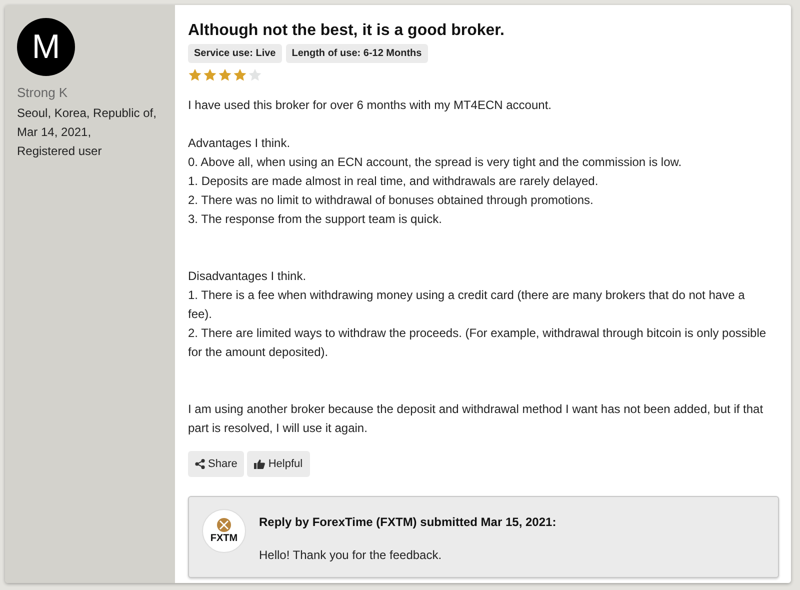 The image size is (800, 590). Describe the element at coordinates (394, 181) in the screenshot. I see `review-text: 1. Deposits are made almost in real time, and withdrawals are rarely delayed.` at that location.